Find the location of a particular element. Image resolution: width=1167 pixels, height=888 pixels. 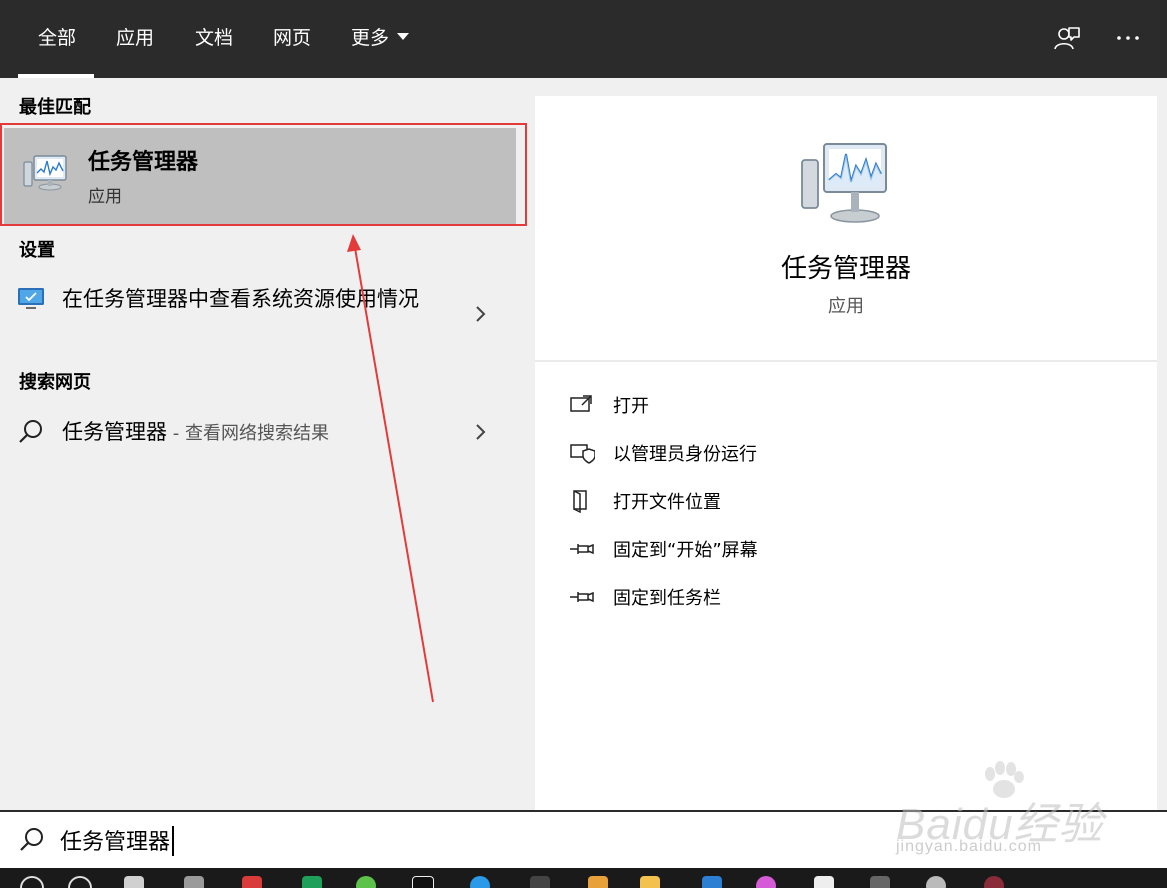

tab-apps-label: 应用 is located at coordinates (135, 38).